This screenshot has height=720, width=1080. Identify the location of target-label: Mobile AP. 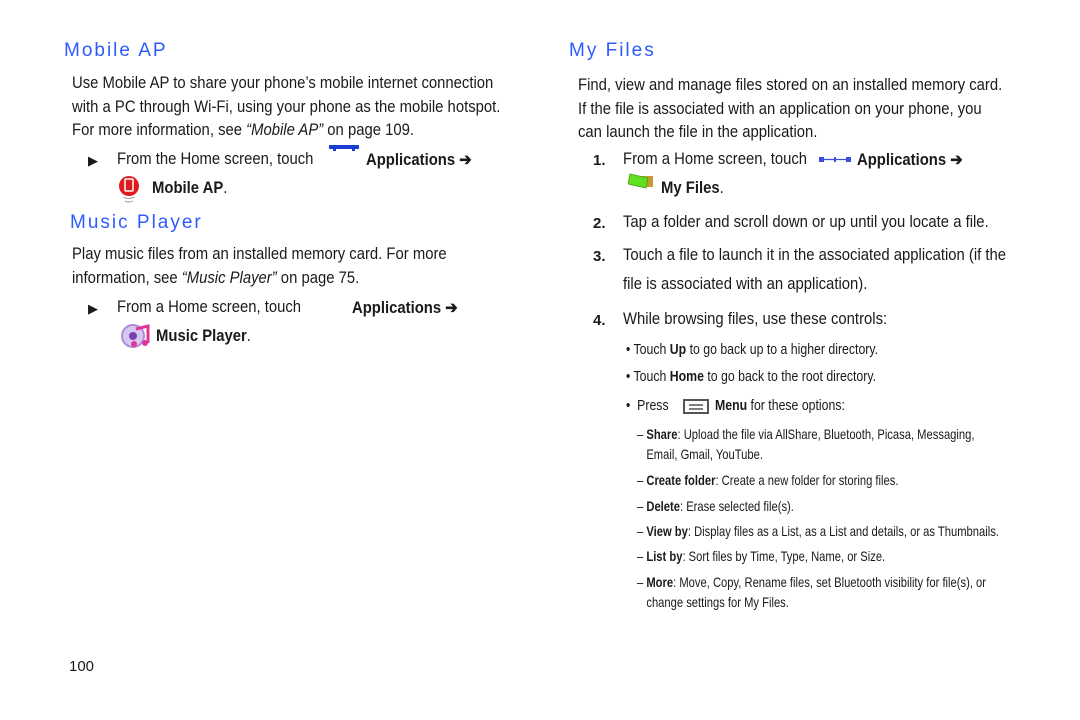
(188, 188).